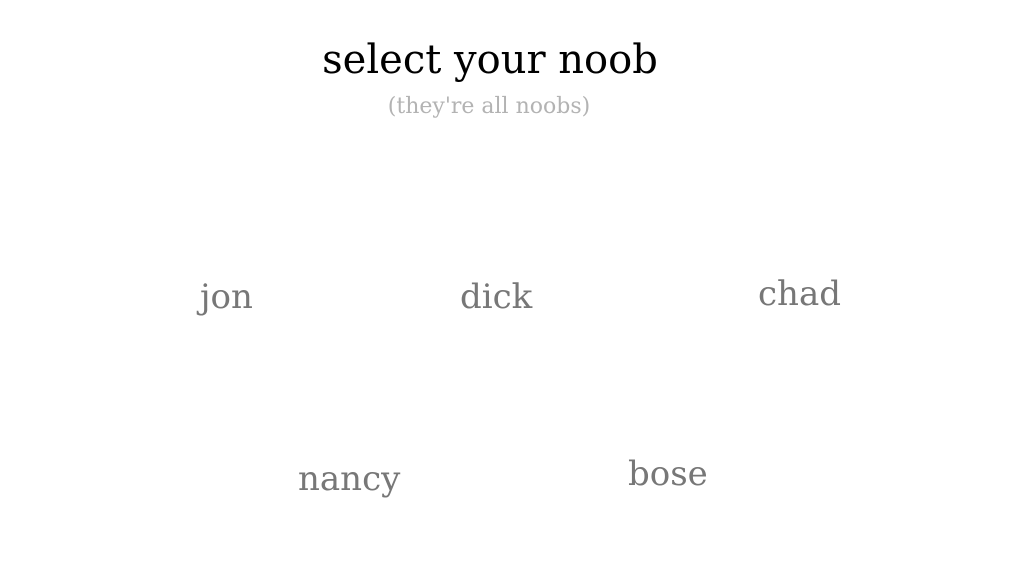 This screenshot has width=1024, height=576. What do you see at coordinates (226, 297) in the screenshot?
I see `character-option-jon: jon` at bounding box center [226, 297].